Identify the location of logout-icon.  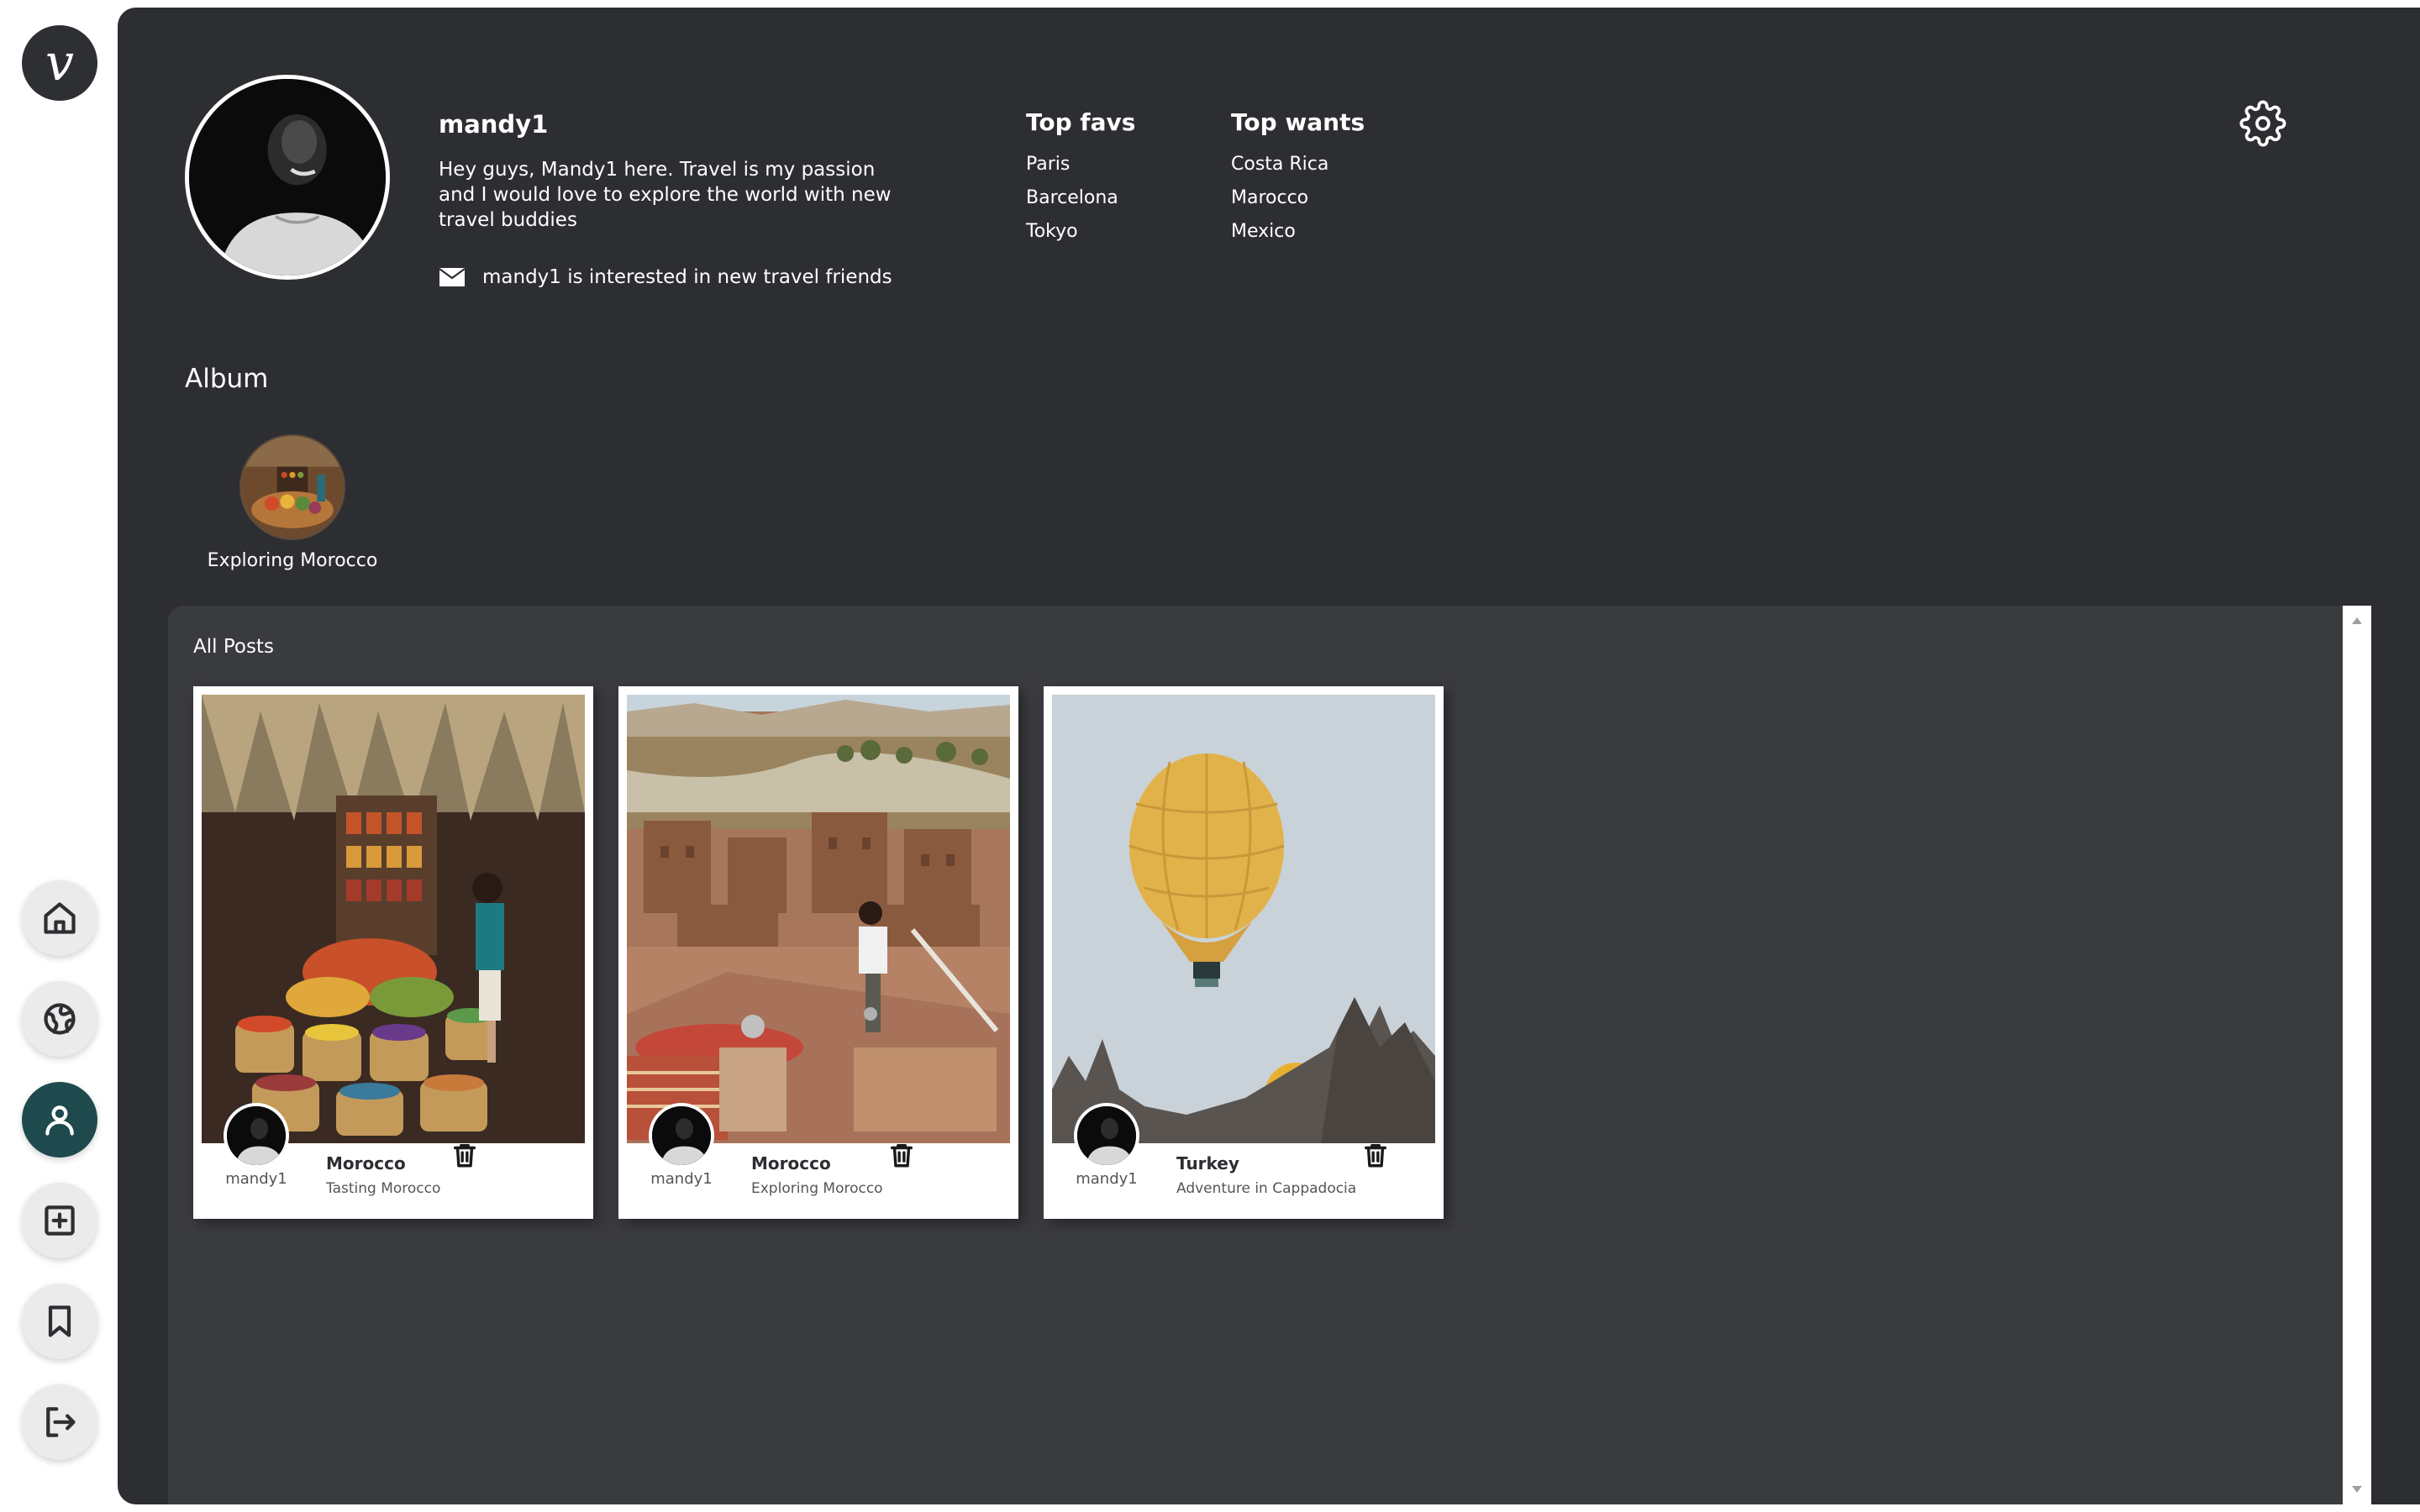
(61, 1422).